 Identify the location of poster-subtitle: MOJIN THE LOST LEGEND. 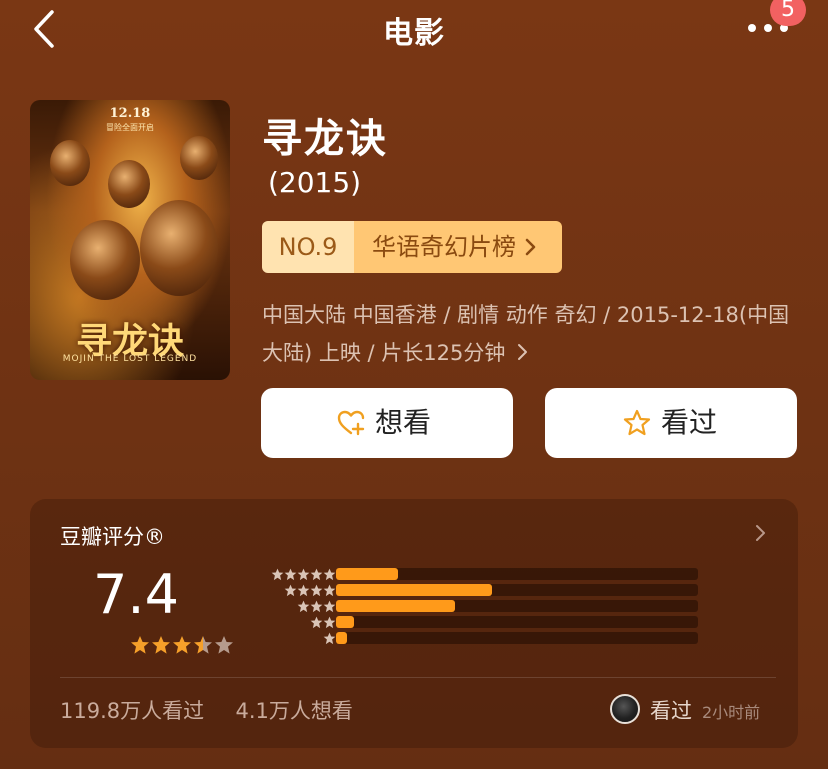
(130, 359).